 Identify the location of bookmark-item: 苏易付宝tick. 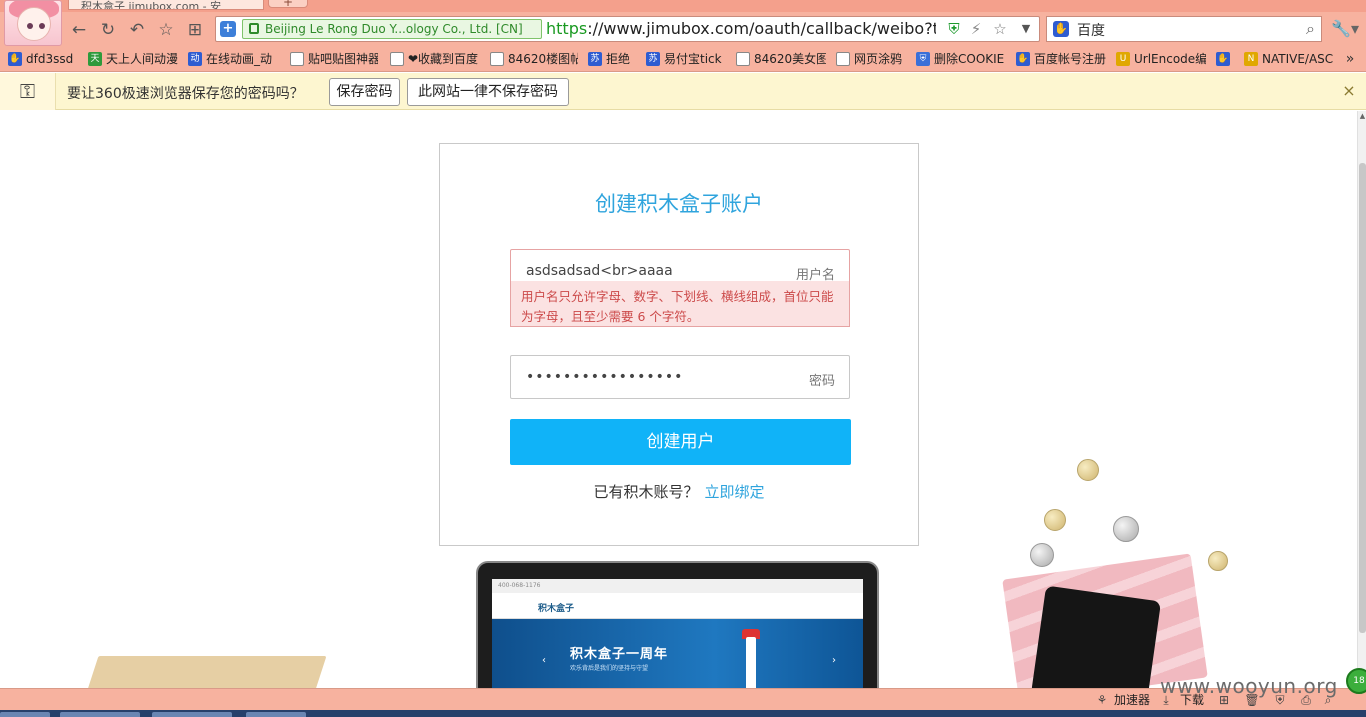
(685, 59).